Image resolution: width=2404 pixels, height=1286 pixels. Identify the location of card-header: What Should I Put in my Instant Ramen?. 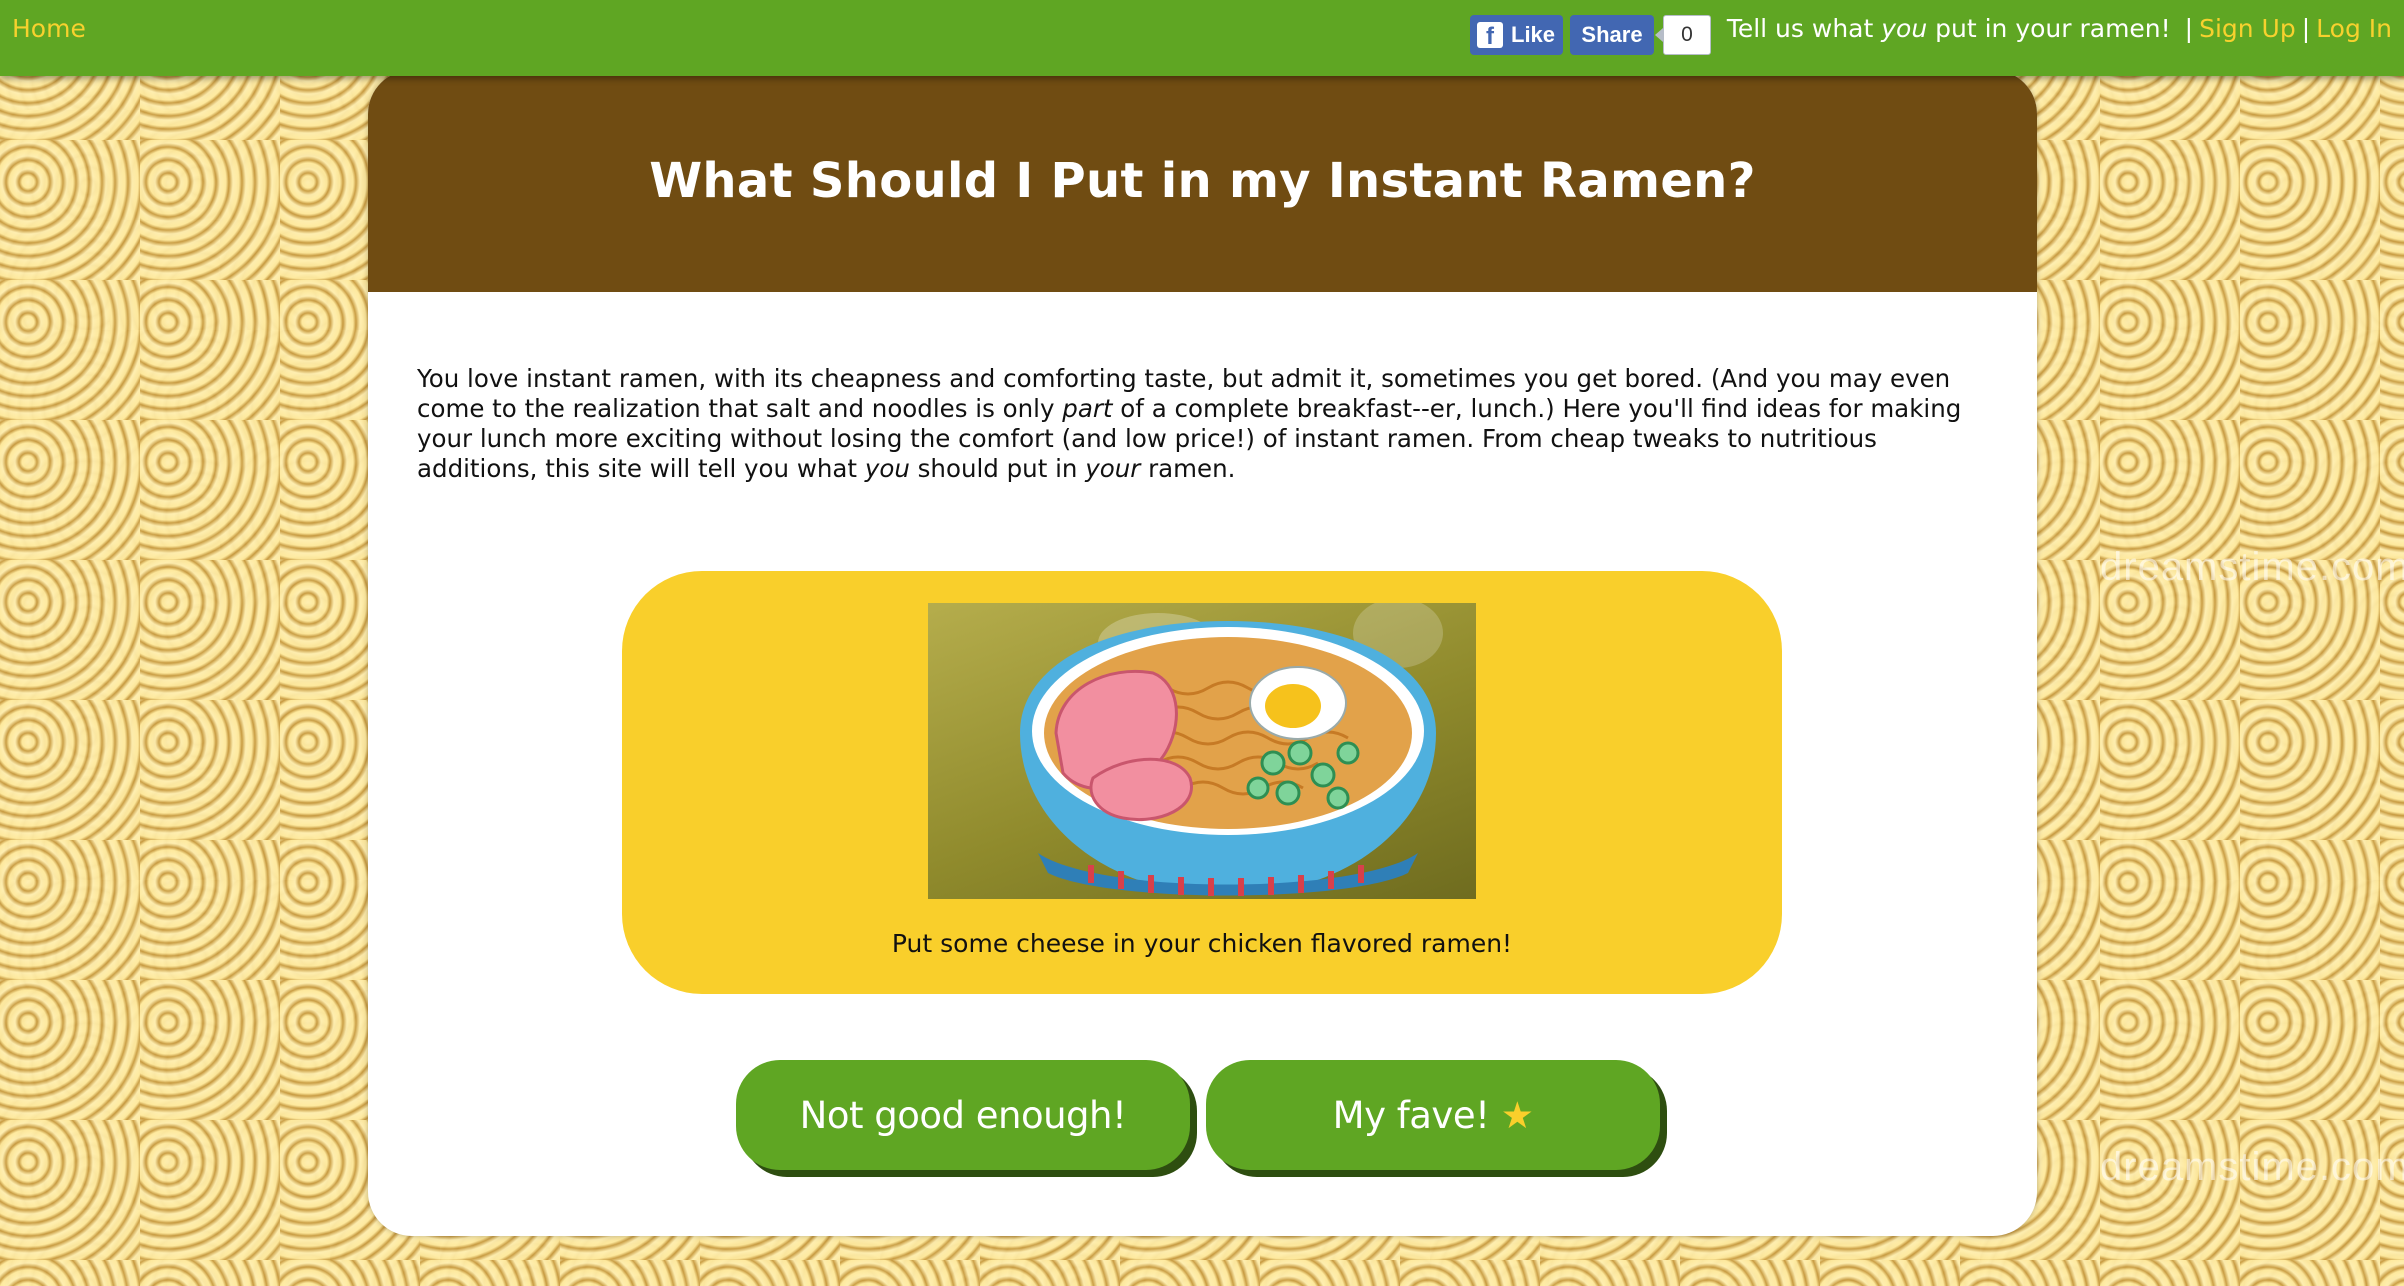
(1202, 181).